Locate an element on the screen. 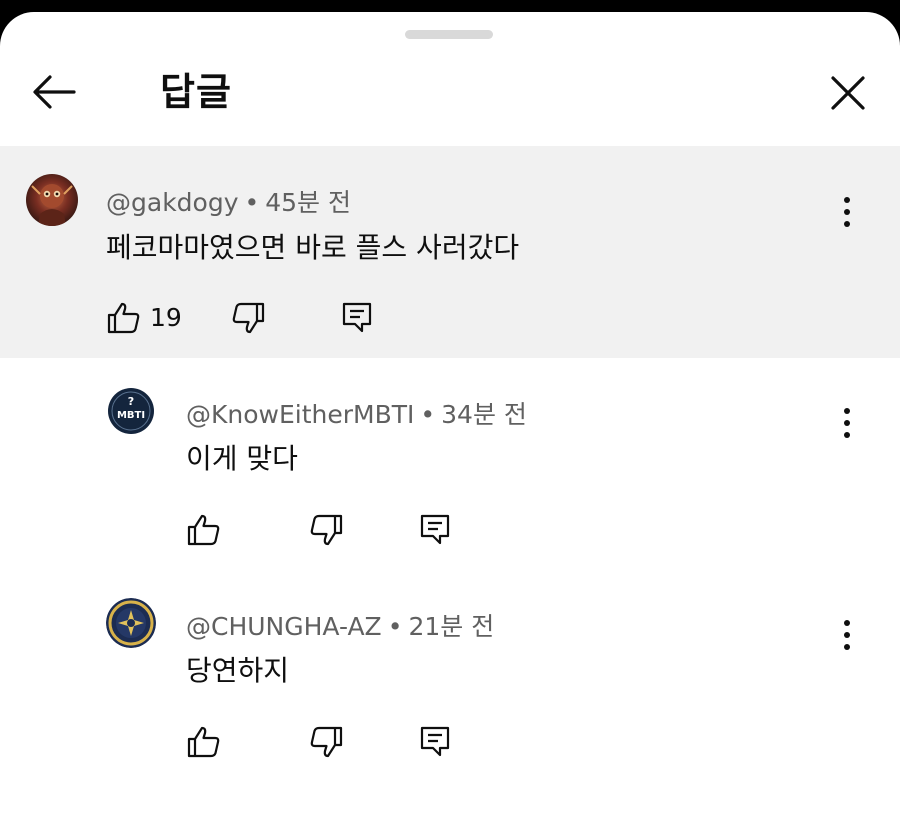 The width and height of the screenshot is (900, 823). avatar: ? MBTI is located at coordinates (131, 411).